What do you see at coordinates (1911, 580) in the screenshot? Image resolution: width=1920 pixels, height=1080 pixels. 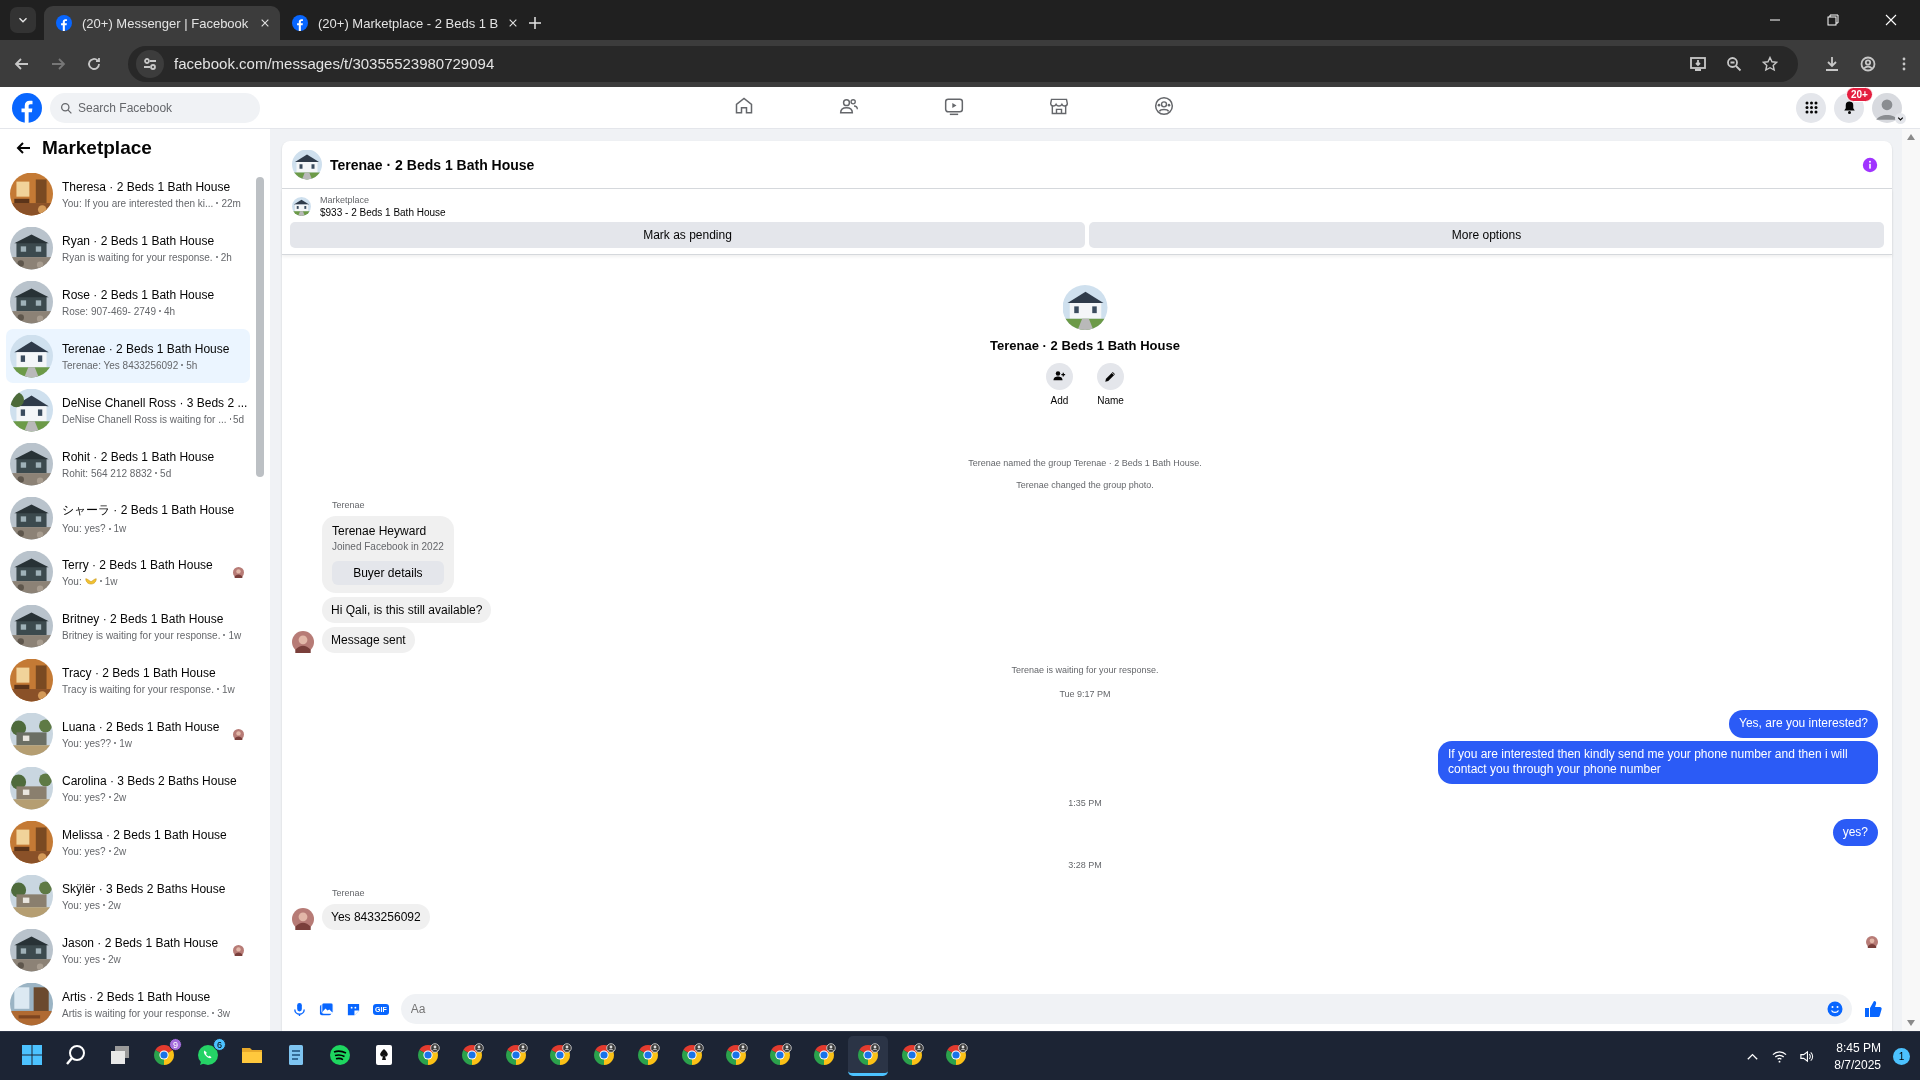 I see `scrollbar` at bounding box center [1911, 580].